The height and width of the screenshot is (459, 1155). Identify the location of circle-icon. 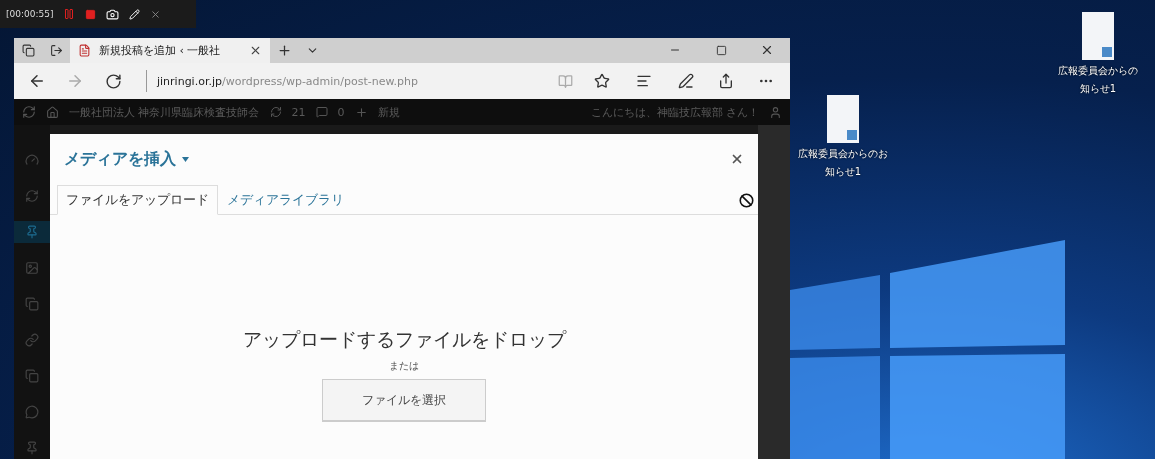
(32, 196).